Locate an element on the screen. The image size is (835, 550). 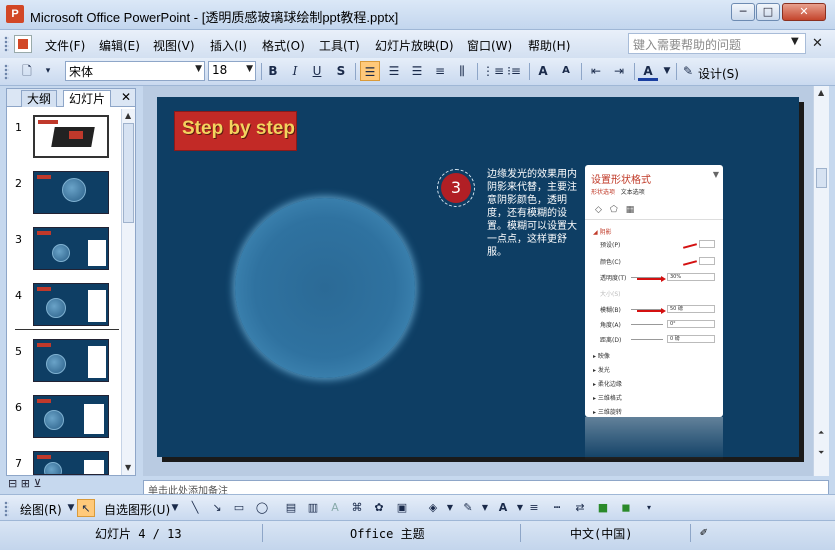
draw-menu-button: 绘图(R) is located at coordinates (41, 509).